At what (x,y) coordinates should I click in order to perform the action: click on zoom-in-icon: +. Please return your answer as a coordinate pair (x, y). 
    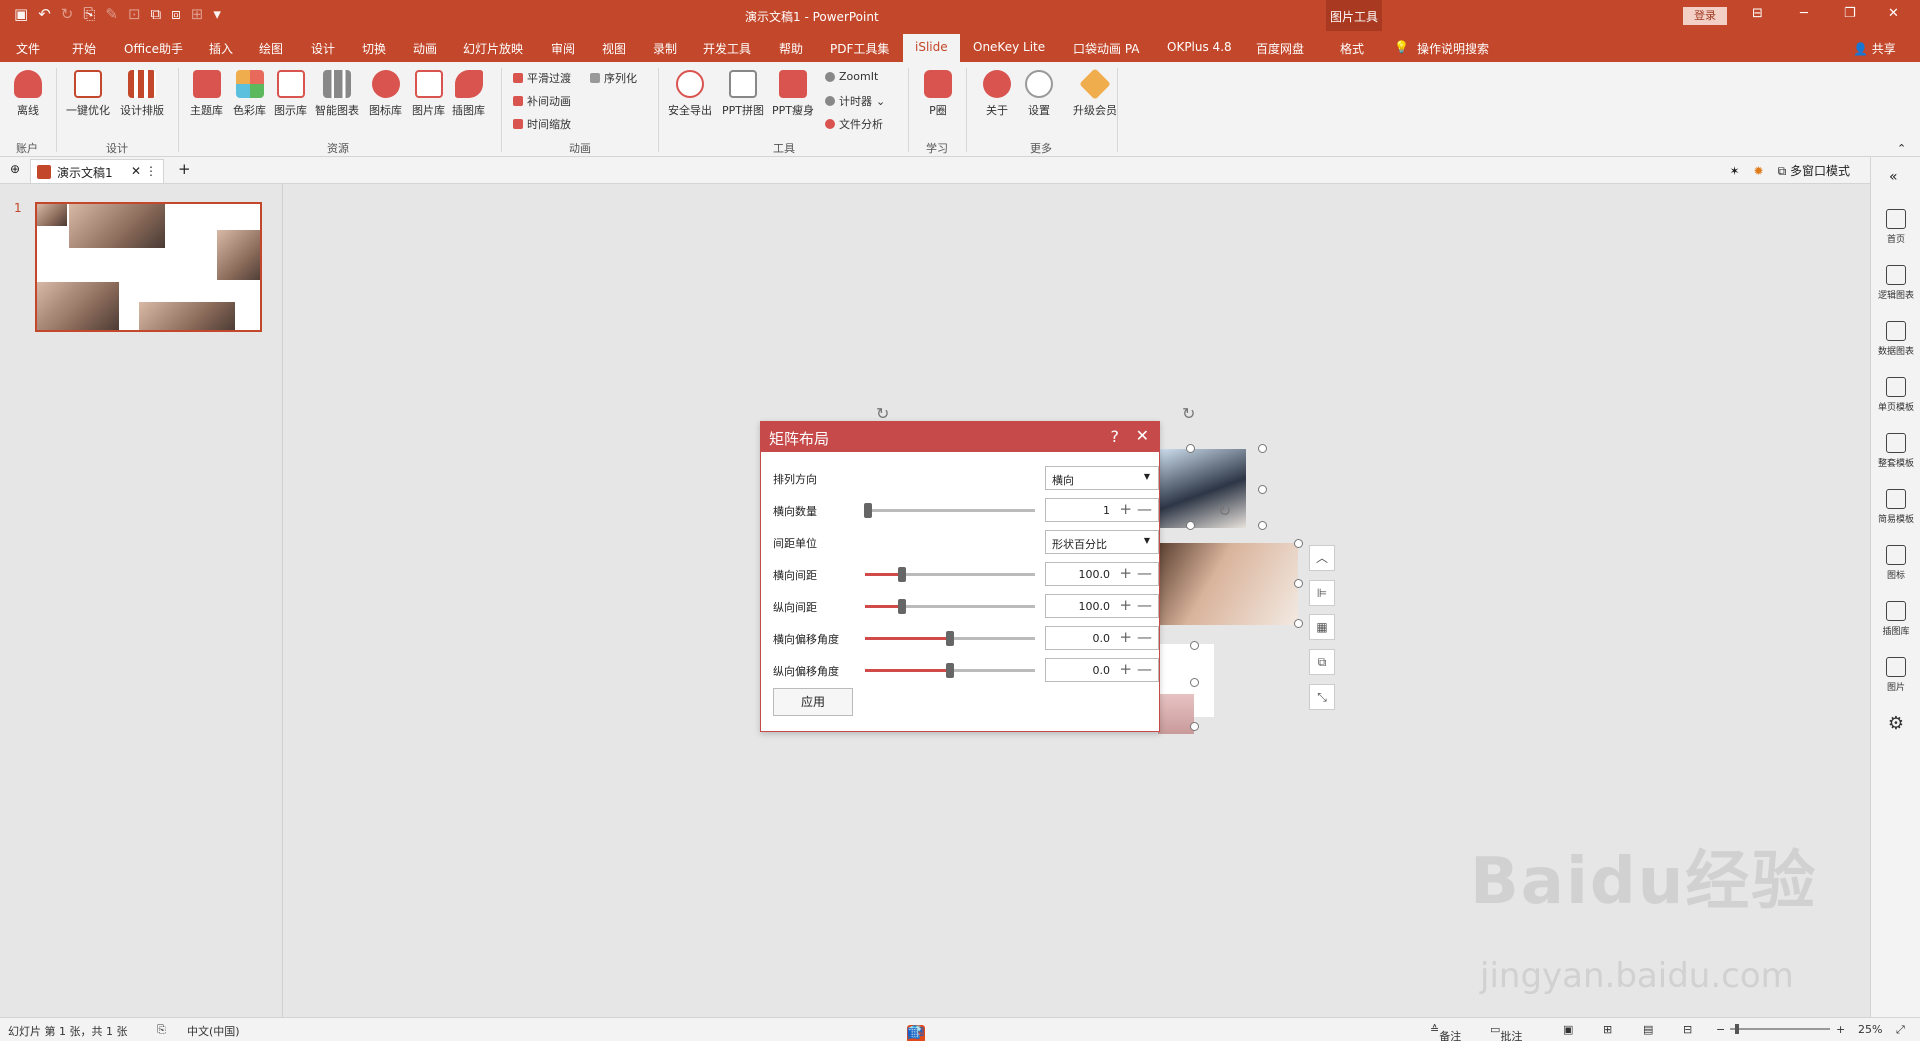
    Looking at the image, I should click on (1840, 1029).